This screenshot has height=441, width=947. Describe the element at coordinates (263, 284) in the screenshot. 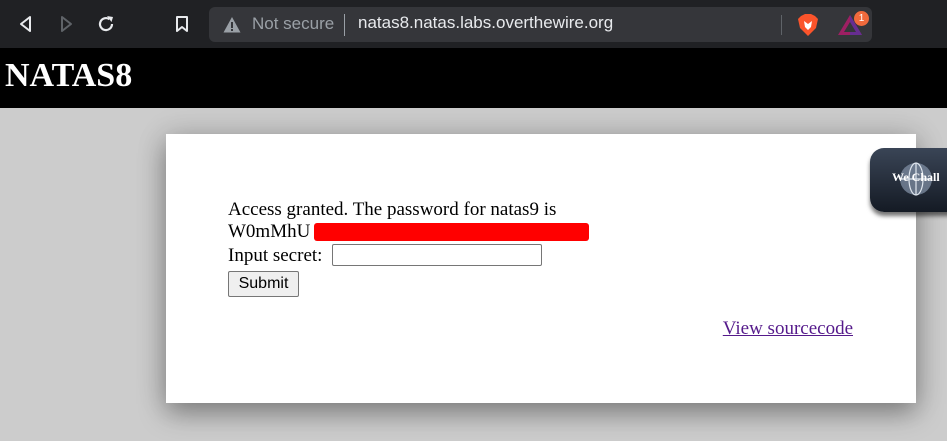

I see `submit-button: Submit` at that location.